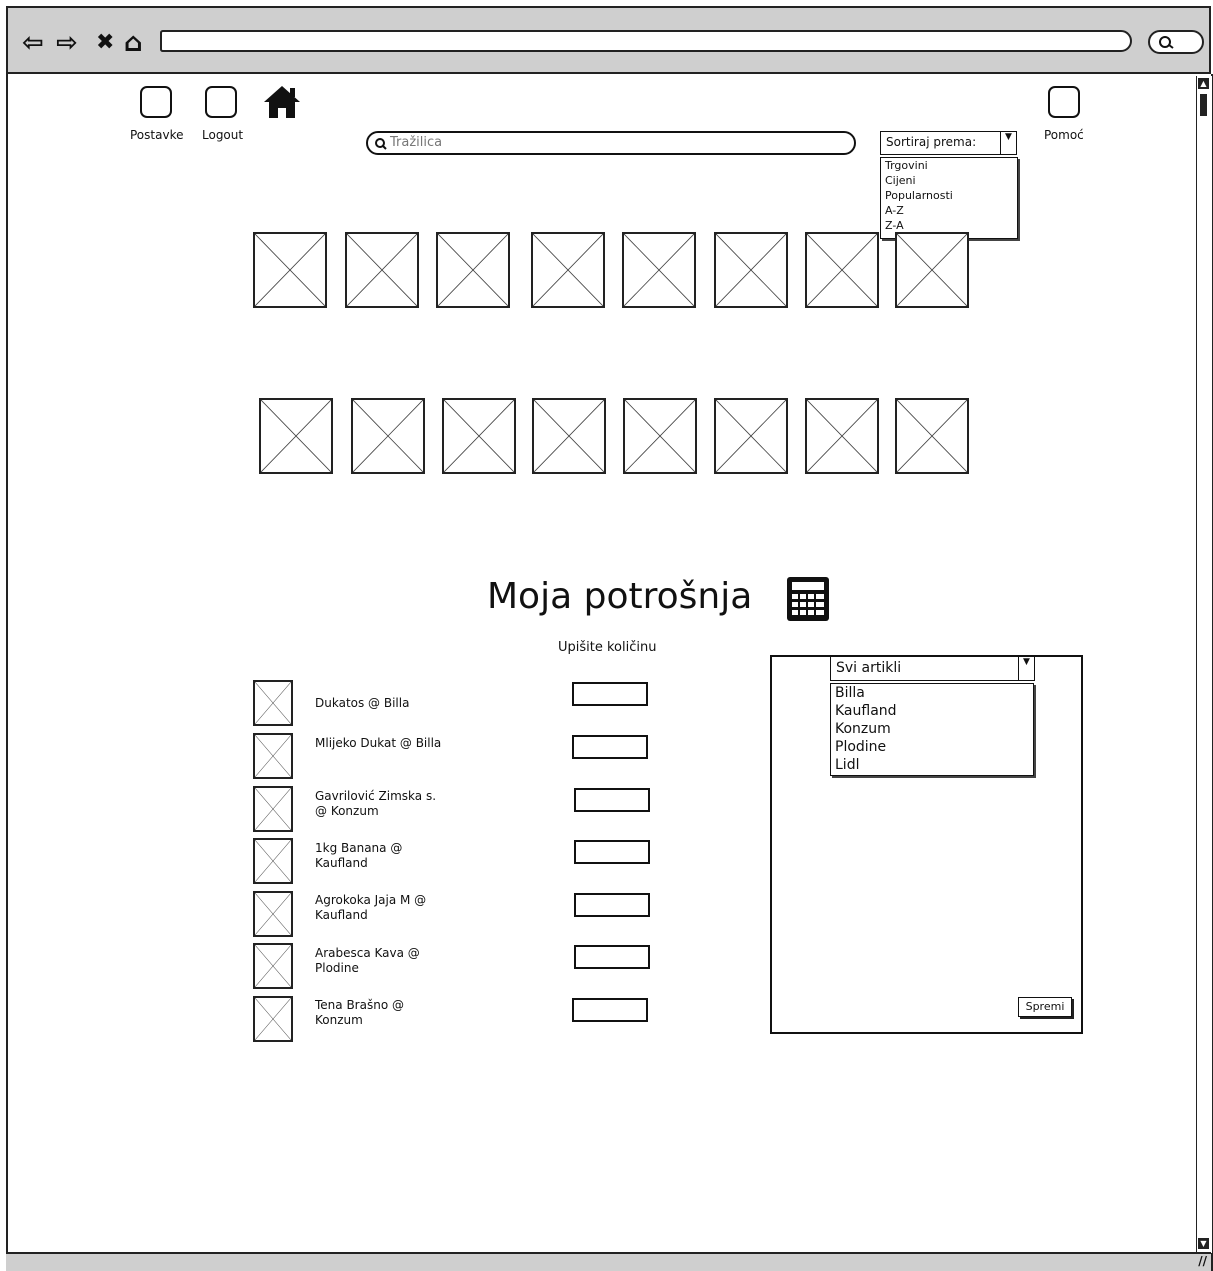  What do you see at coordinates (1203, 1243) in the screenshot?
I see `scroll-down-icon: ▼` at bounding box center [1203, 1243].